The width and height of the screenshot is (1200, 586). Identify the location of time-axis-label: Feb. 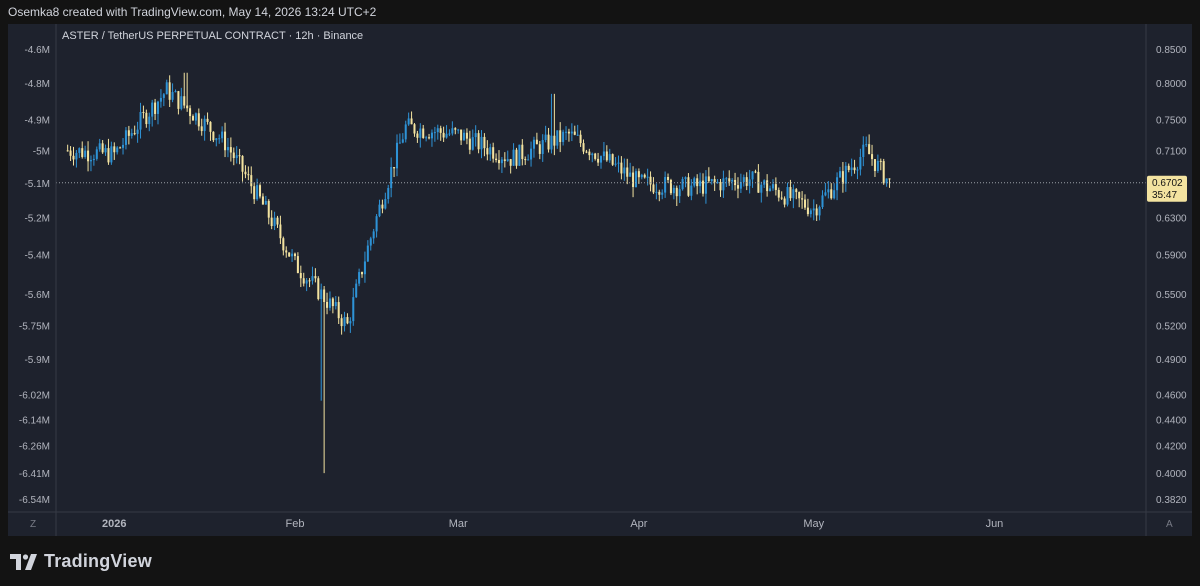
(294, 524).